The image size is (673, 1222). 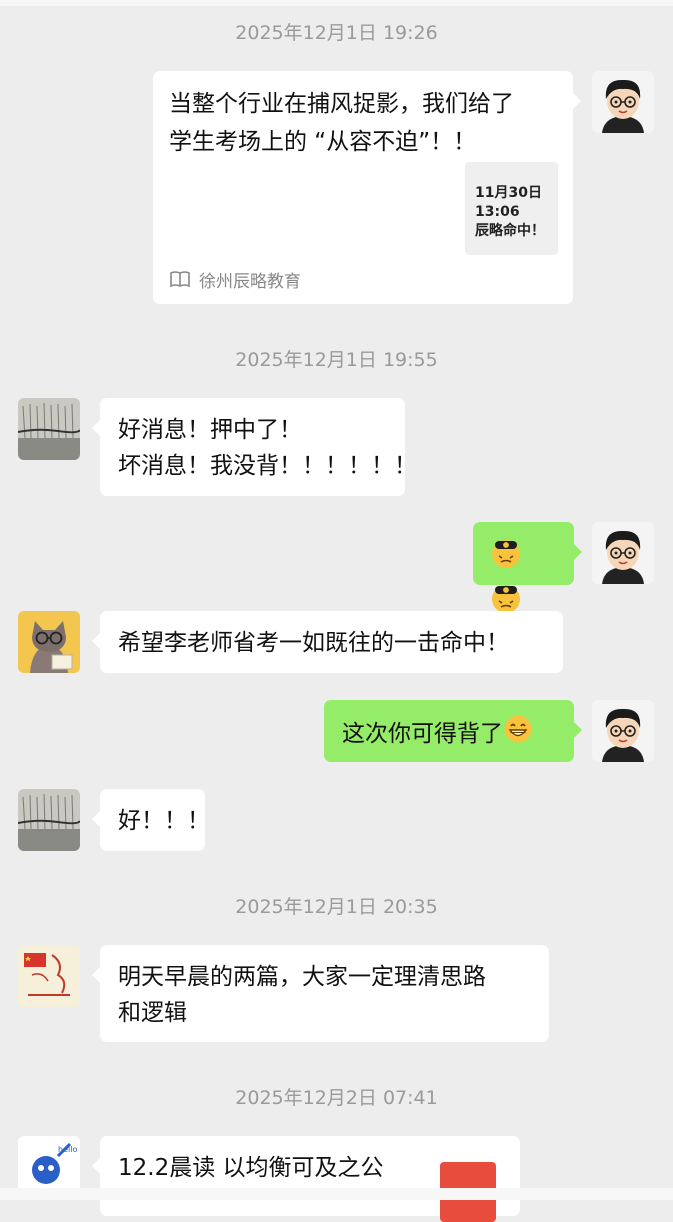 I want to click on timestamp: 2025年12月1日 19:55, so click(x=336, y=360).